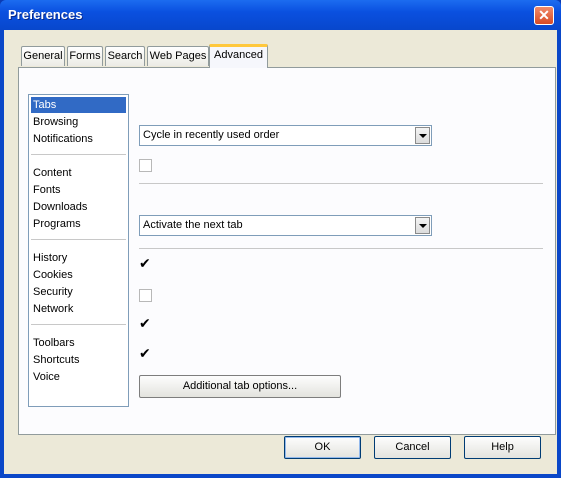 The width and height of the screenshot is (561, 478). What do you see at coordinates (502, 447) in the screenshot?
I see `help-button: Help` at bounding box center [502, 447].